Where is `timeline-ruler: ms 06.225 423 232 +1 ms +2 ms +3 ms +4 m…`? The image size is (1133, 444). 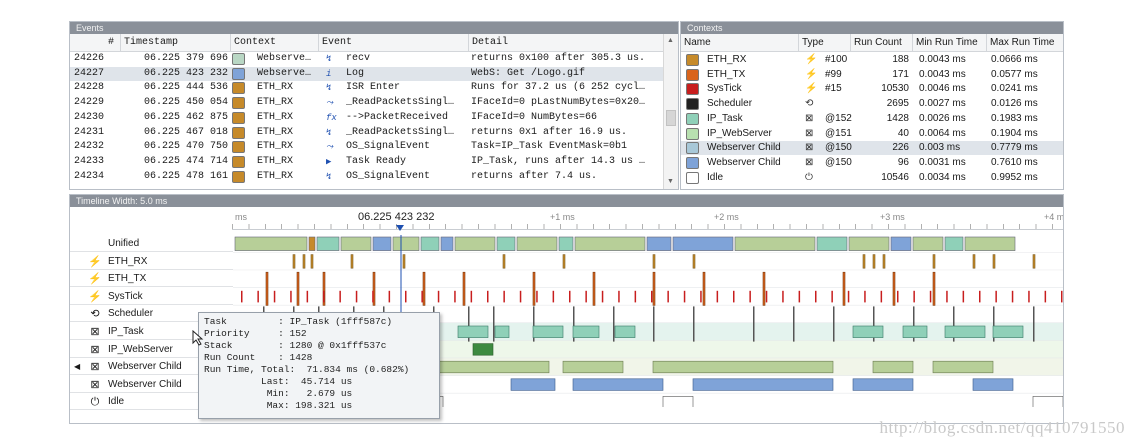
timeline-ruler: ms 06.225 423 232 +1 ms +2 ms +3 ms +4 m… is located at coordinates (647, 219).